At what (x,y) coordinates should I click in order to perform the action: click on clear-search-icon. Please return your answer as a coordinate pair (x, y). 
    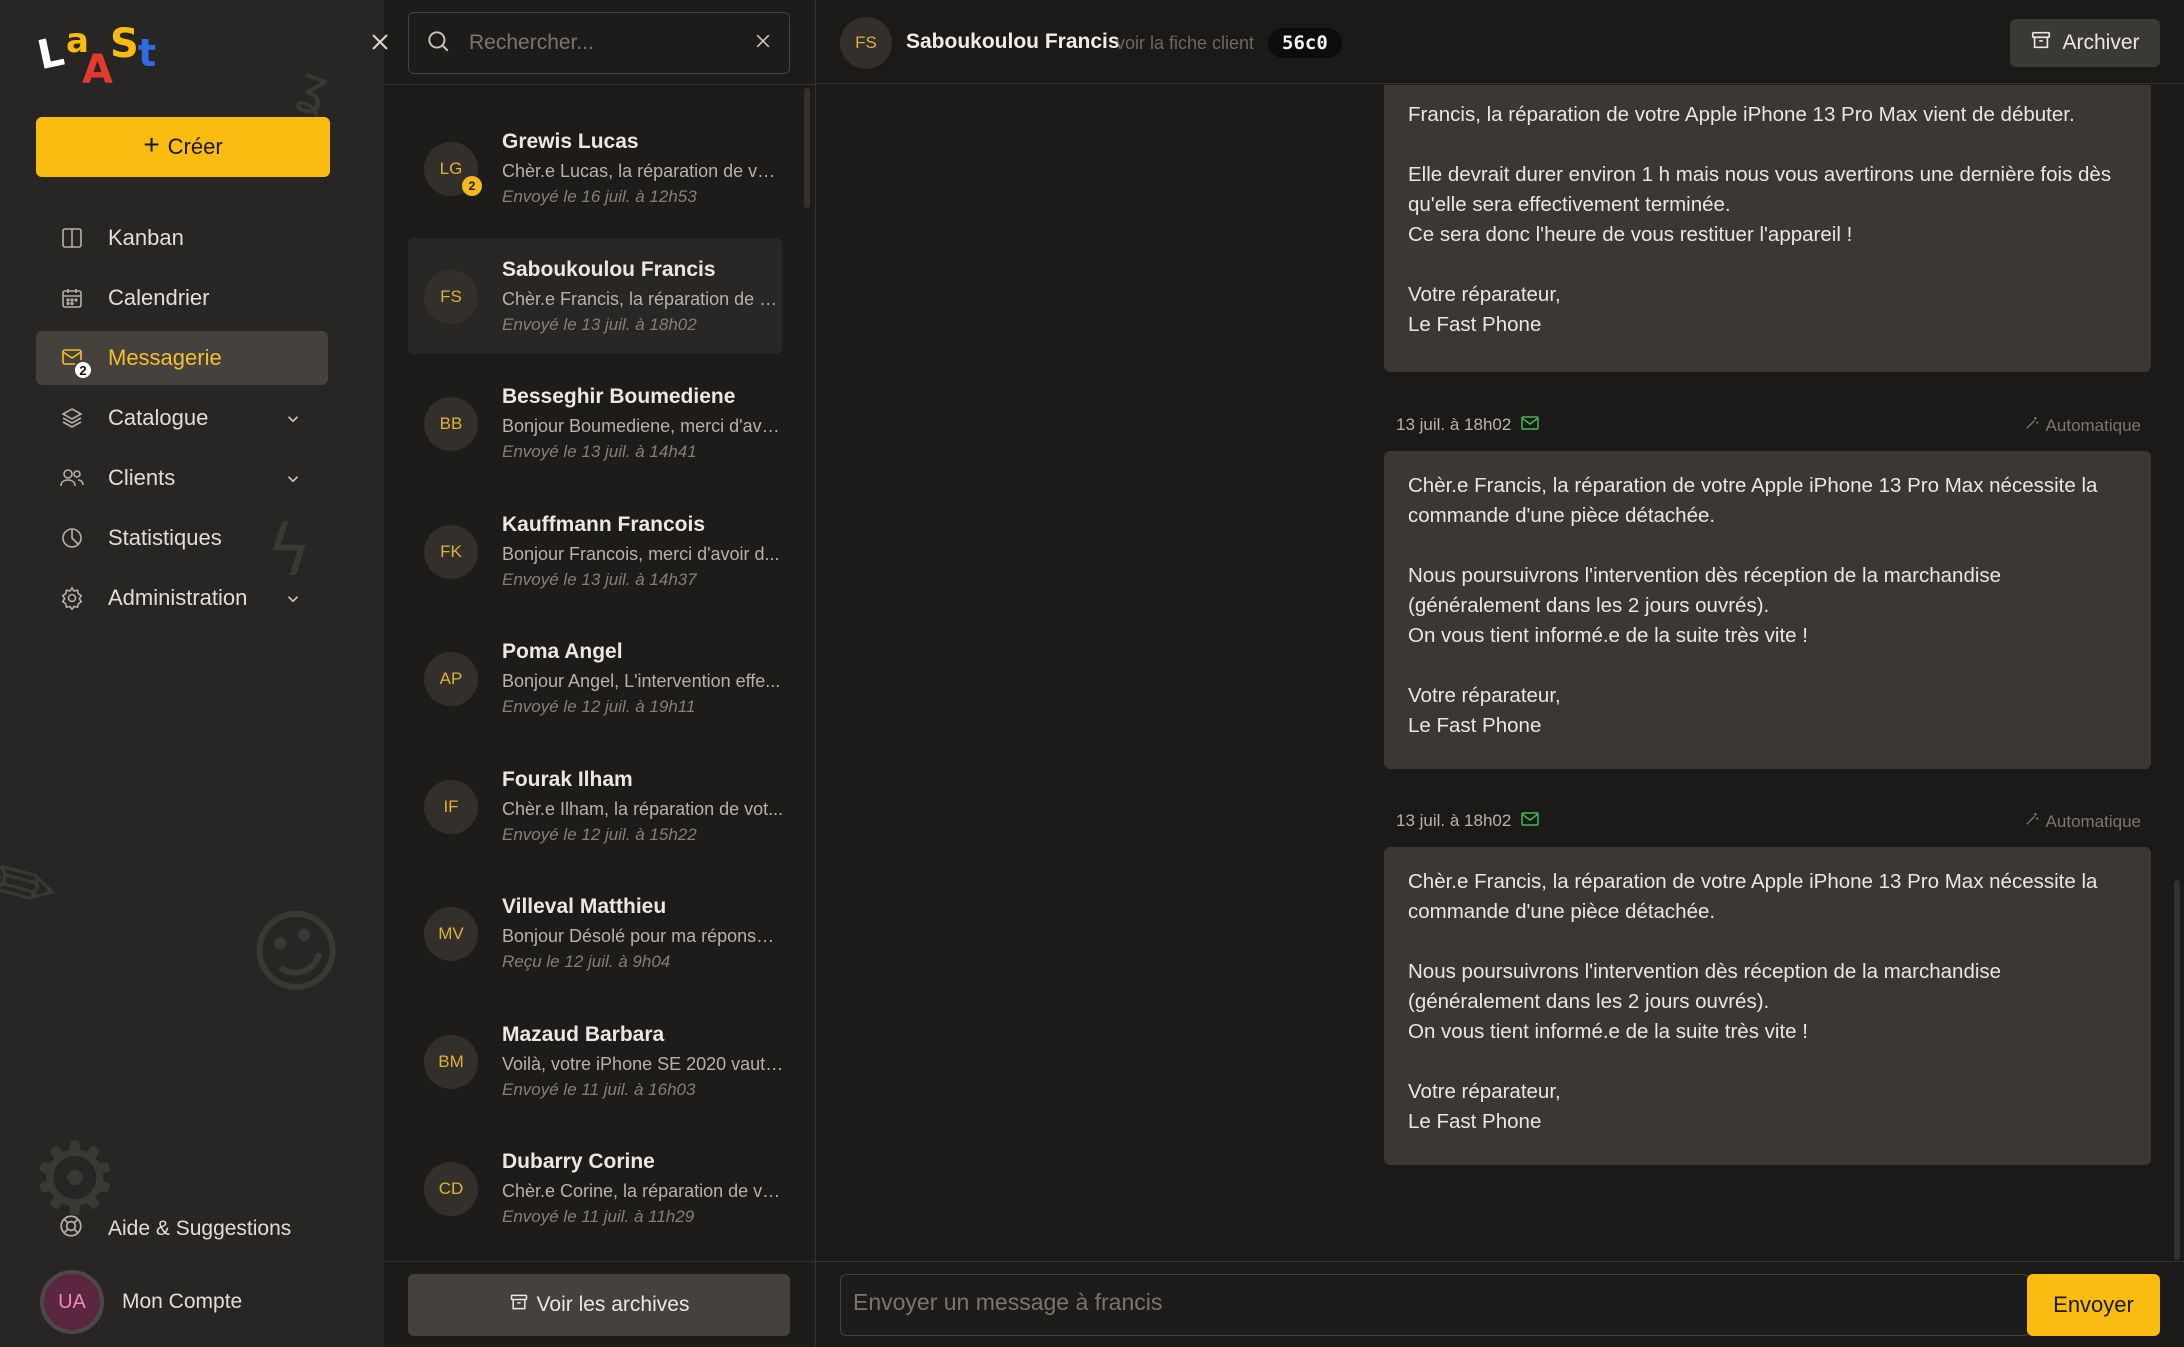
    Looking at the image, I should click on (763, 43).